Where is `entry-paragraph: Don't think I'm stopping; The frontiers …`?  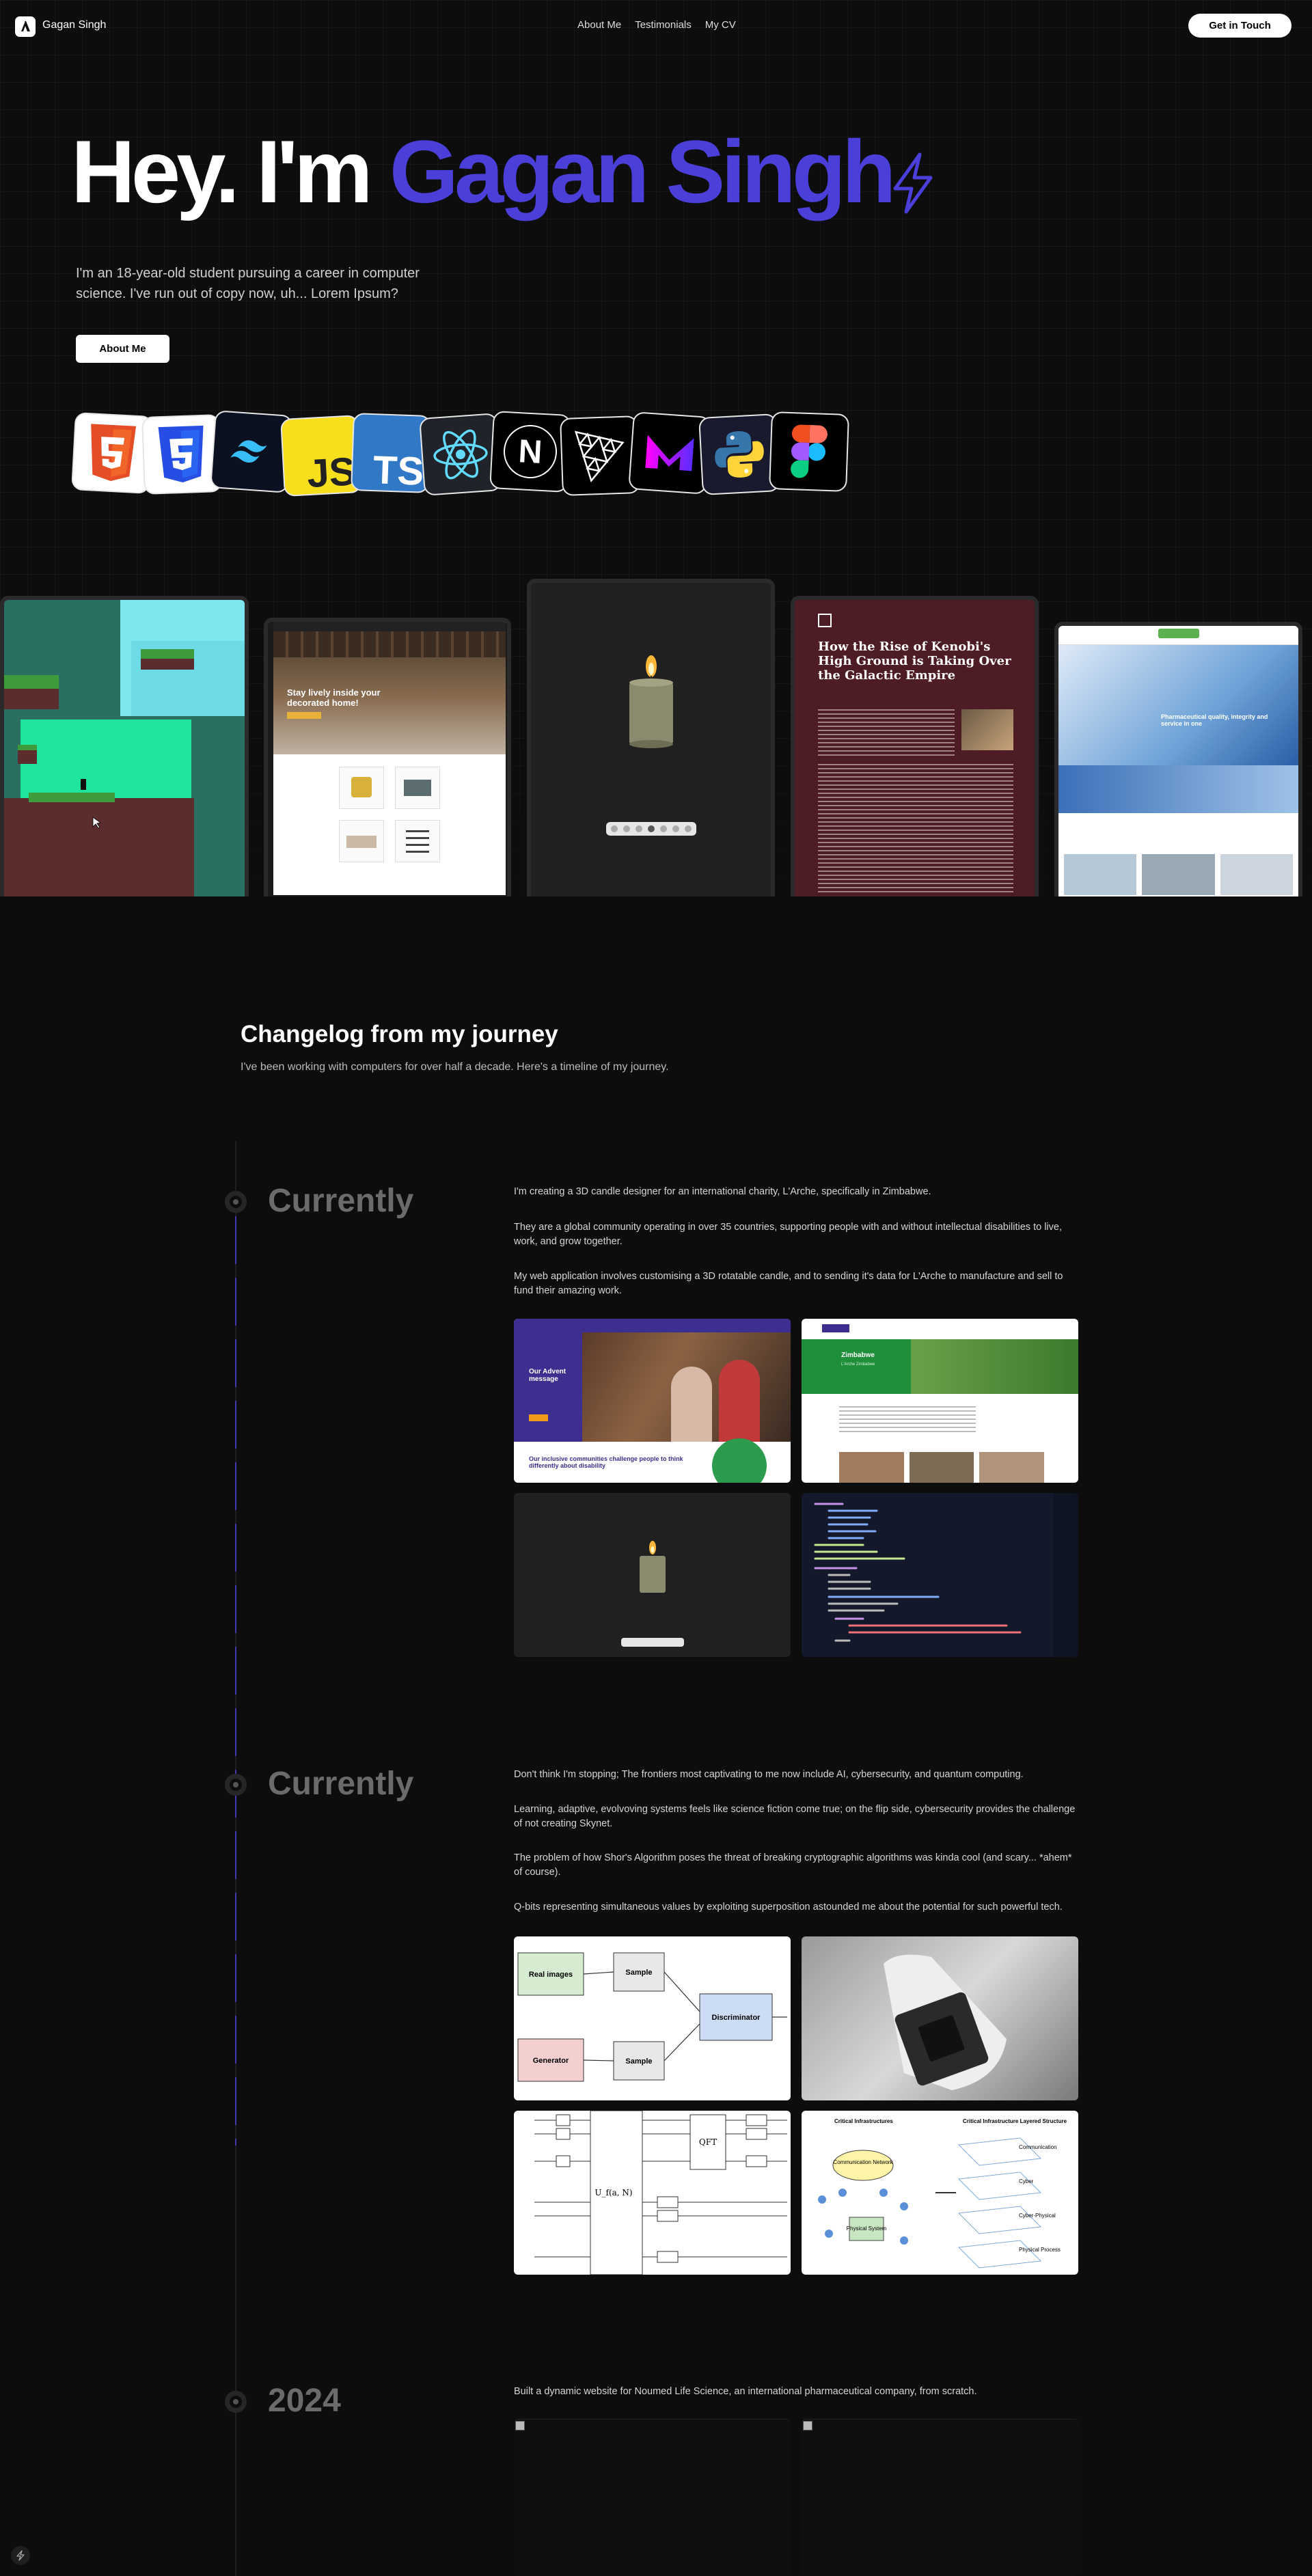 entry-paragraph: Don't think I'm stopping; The frontiers … is located at coordinates (769, 1774).